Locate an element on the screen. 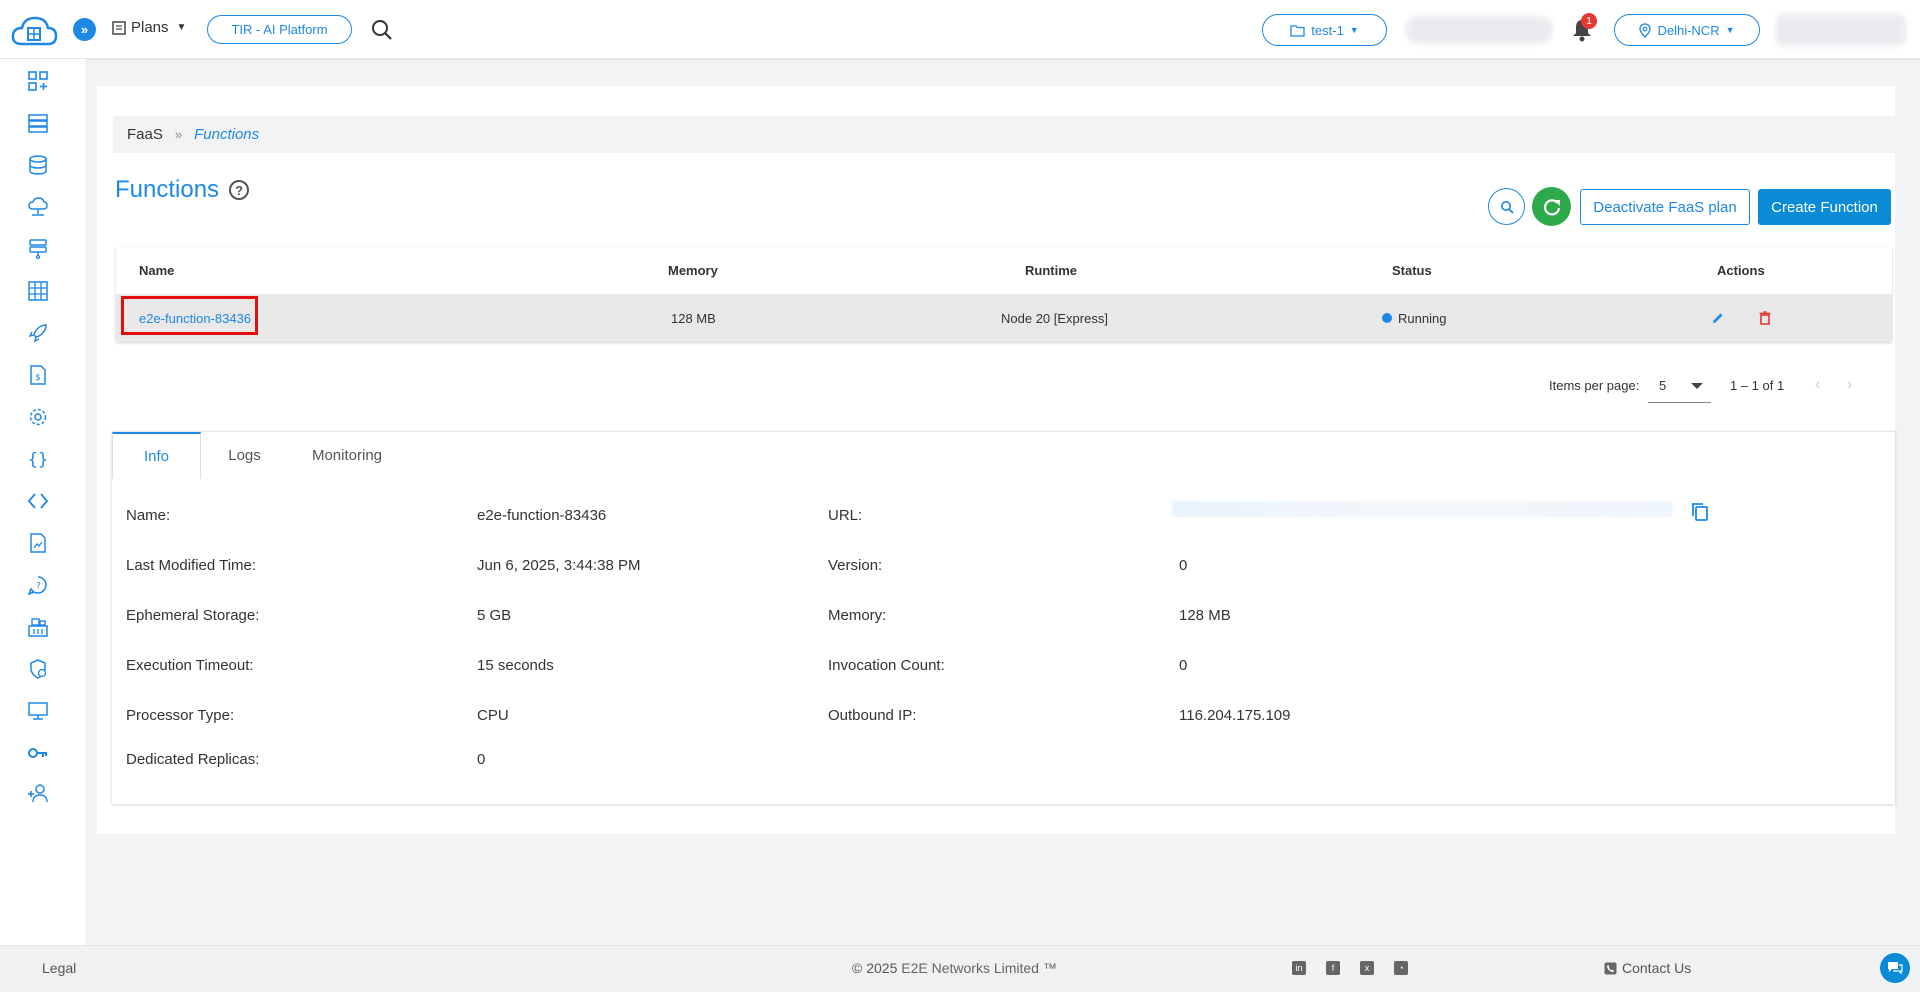  document-icon is located at coordinates (38, 543).